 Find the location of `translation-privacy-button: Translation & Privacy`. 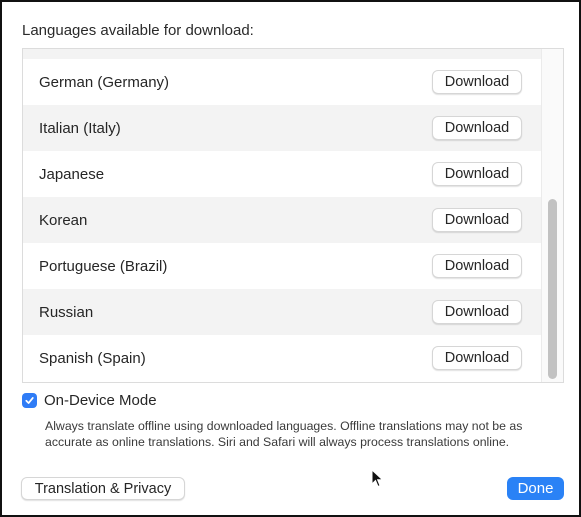

translation-privacy-button: Translation & Privacy is located at coordinates (103, 488).